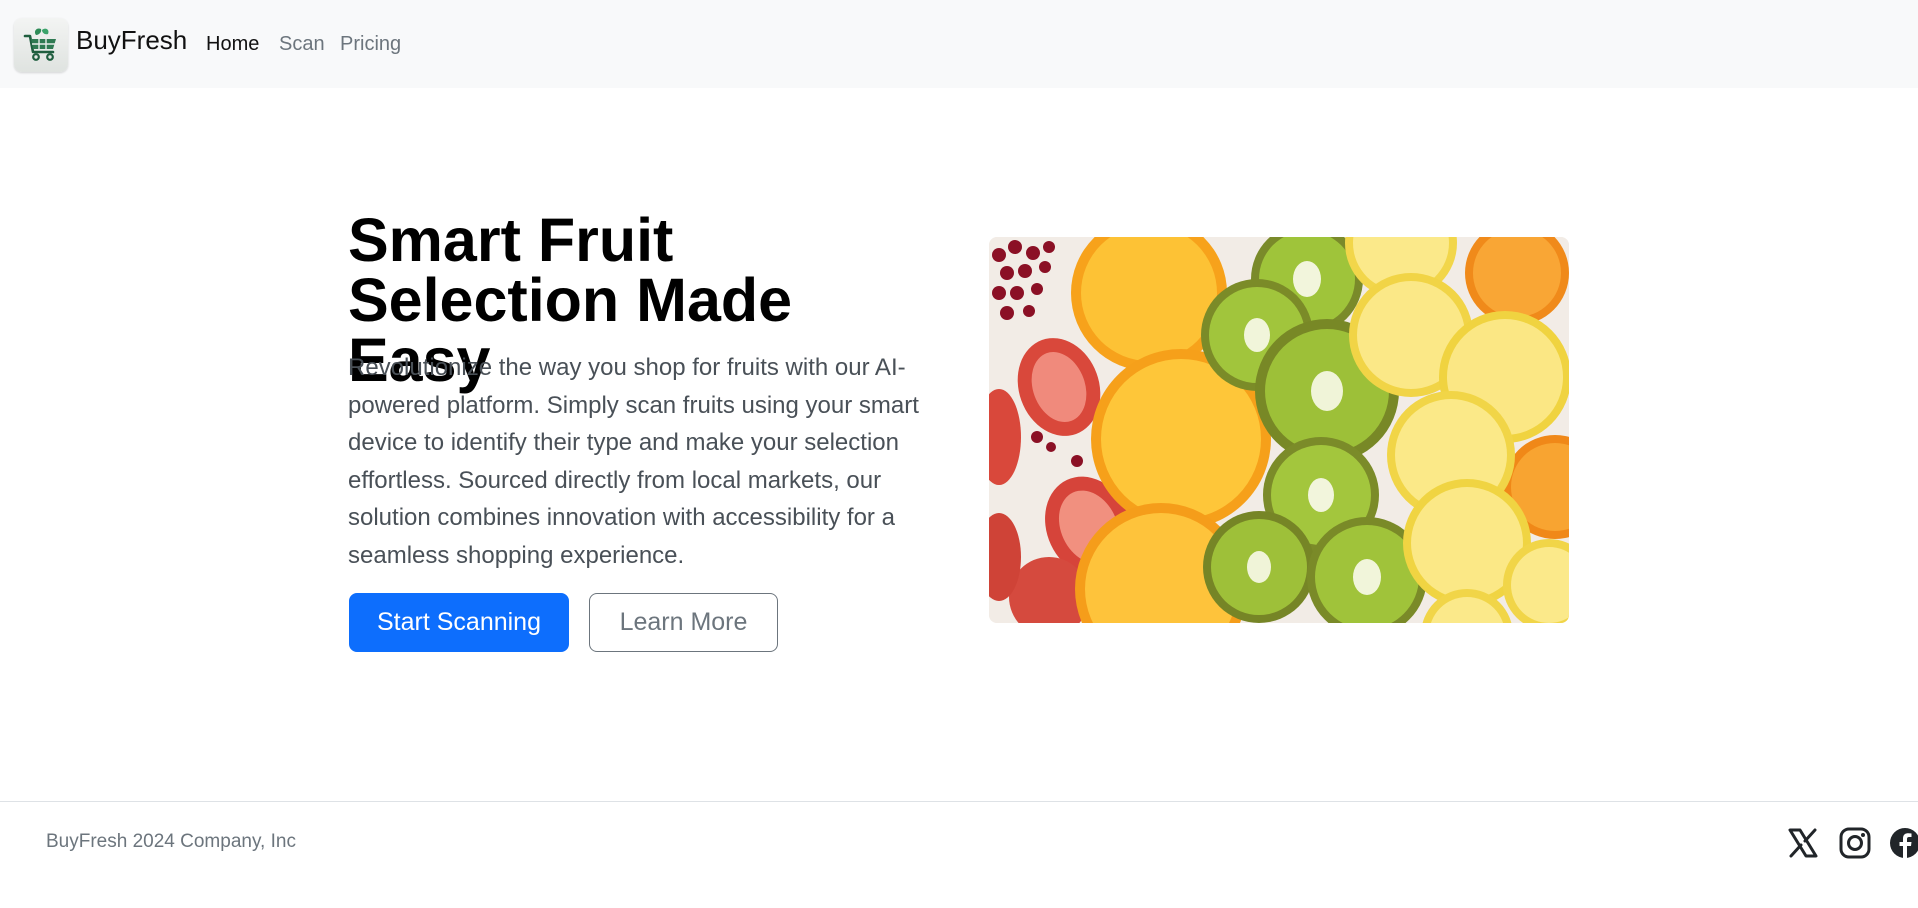 The height and width of the screenshot is (908, 1918). What do you see at coordinates (370, 44) in the screenshot?
I see `nav-link-pricing: Pricing` at bounding box center [370, 44].